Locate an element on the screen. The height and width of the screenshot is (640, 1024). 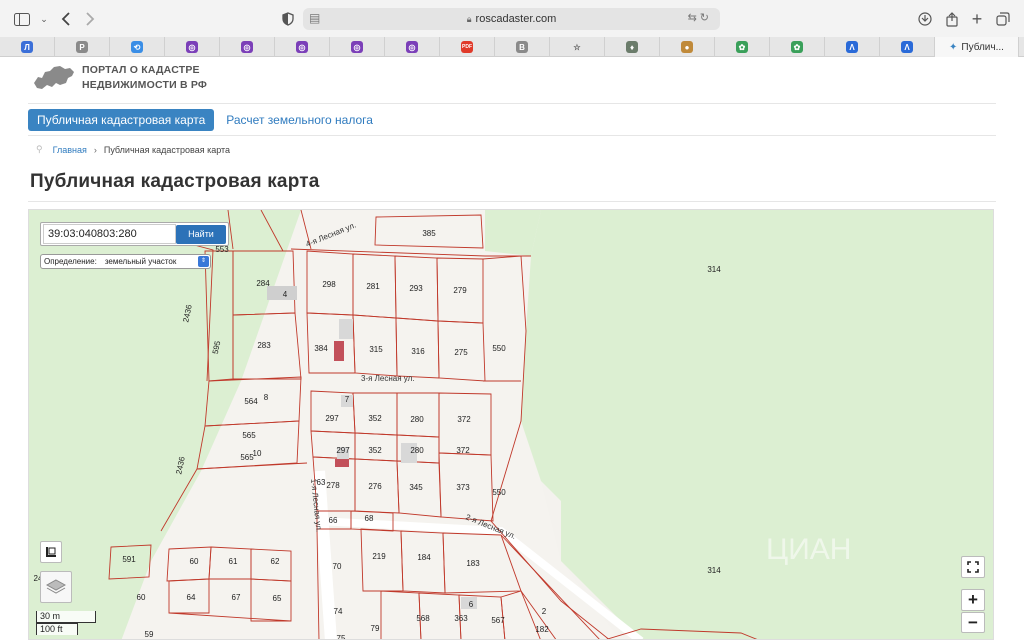
parcel-label: 68 is located at coordinates (369, 518).